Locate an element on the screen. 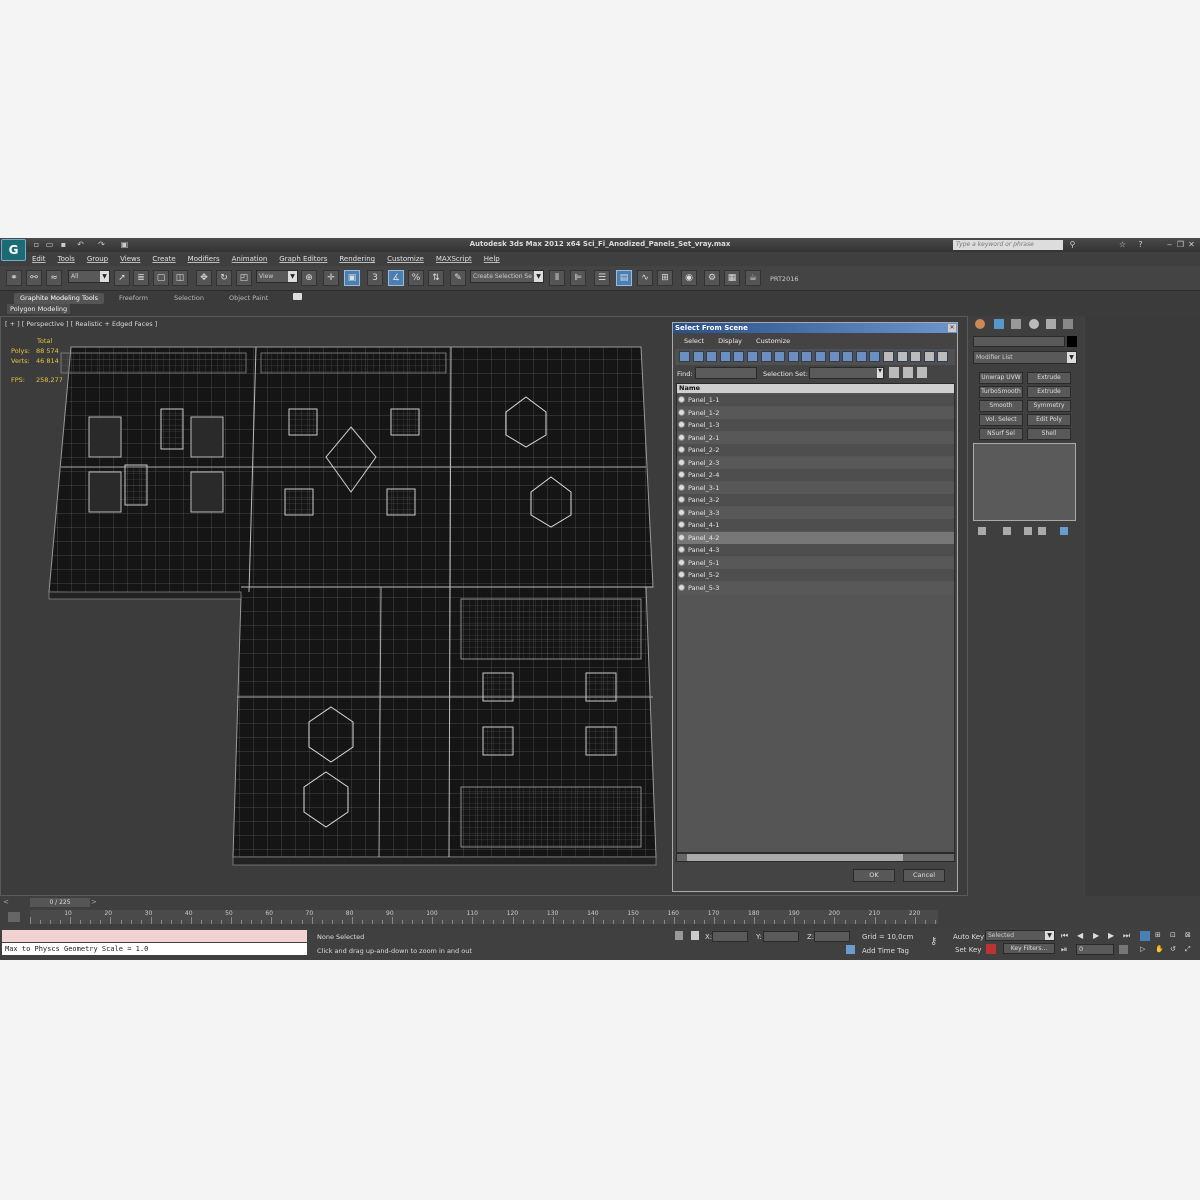  set-key-mode-icon: ⚷ is located at coordinates (933, 941).